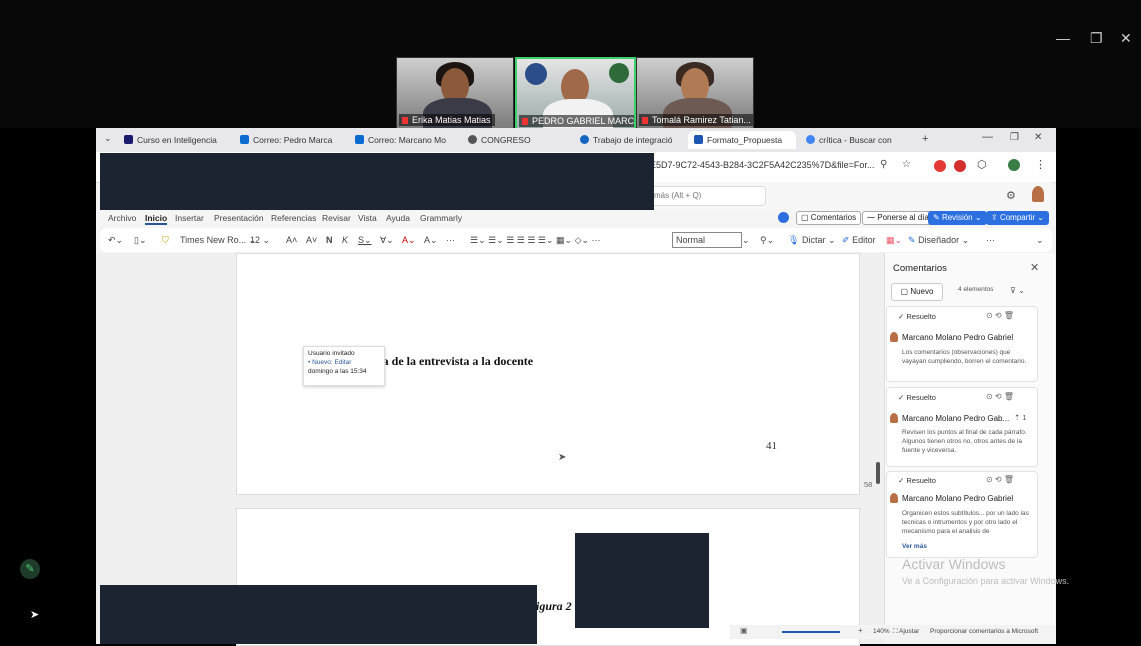 Image resolution: width=1141 pixels, height=646 pixels. What do you see at coordinates (925, 139) in the screenshot?
I see `new-tab-icon: +` at bounding box center [925, 139].